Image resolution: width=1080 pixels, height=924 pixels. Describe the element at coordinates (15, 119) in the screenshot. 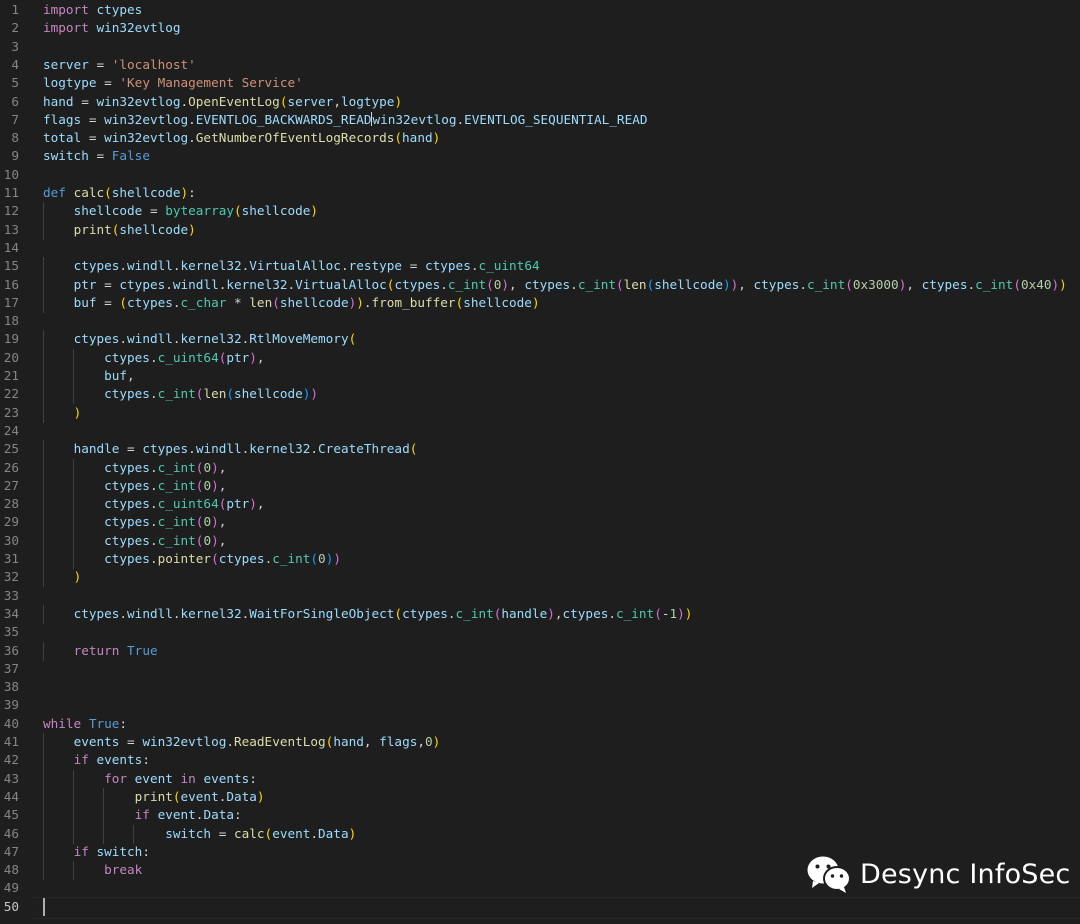

I see `line-number: 7` at that location.